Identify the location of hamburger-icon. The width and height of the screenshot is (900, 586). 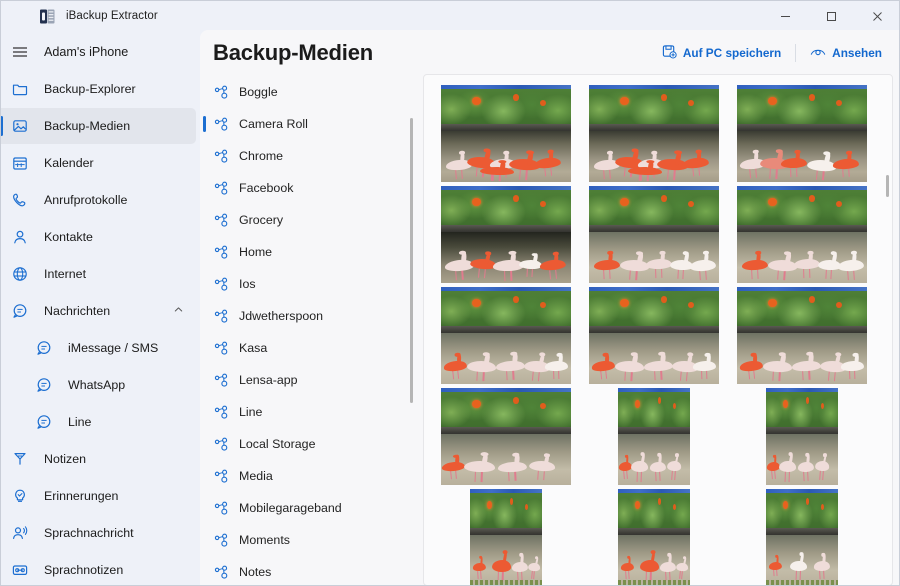
(25, 52).